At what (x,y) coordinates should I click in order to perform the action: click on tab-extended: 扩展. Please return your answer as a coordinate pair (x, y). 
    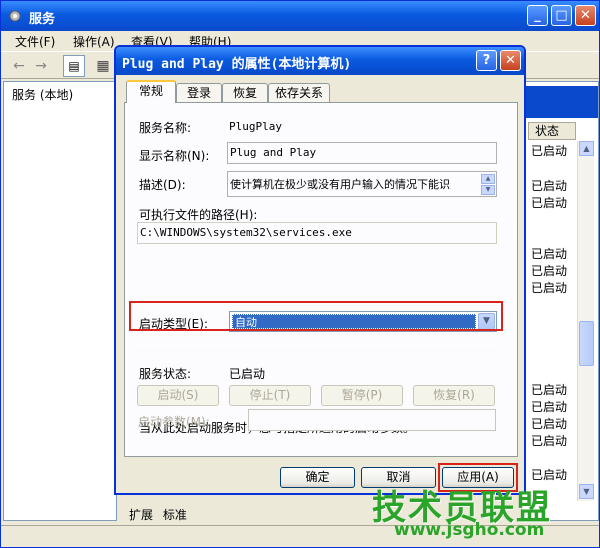
    Looking at the image, I should click on (141, 515).